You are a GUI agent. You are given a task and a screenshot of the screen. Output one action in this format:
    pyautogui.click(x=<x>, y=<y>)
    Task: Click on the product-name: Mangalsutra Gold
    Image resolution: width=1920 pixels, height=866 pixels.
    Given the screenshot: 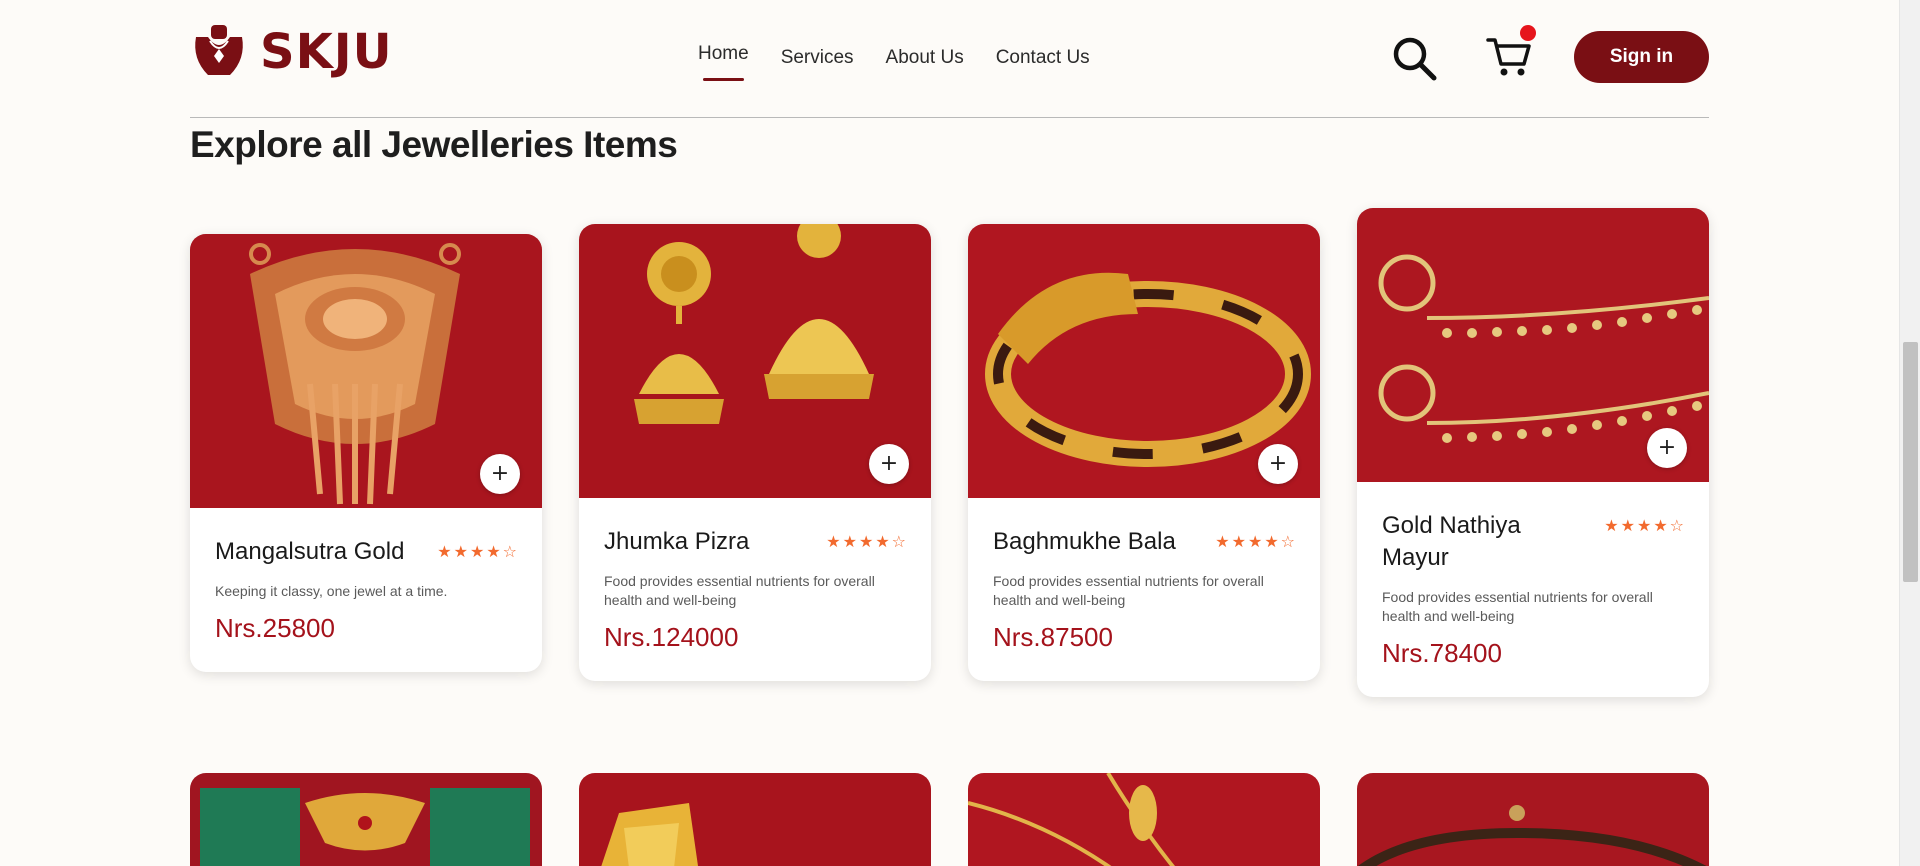 What is the action you would take?
    pyautogui.click(x=310, y=551)
    